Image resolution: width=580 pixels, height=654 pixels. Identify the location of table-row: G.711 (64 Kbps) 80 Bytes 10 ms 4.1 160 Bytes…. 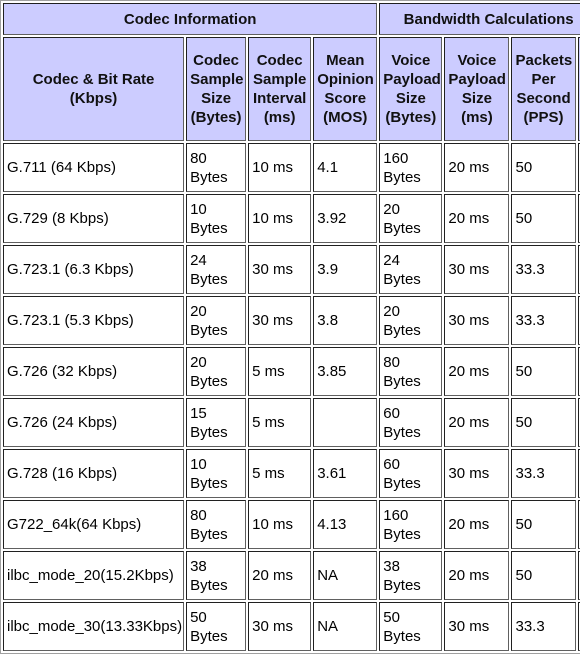
(291, 167).